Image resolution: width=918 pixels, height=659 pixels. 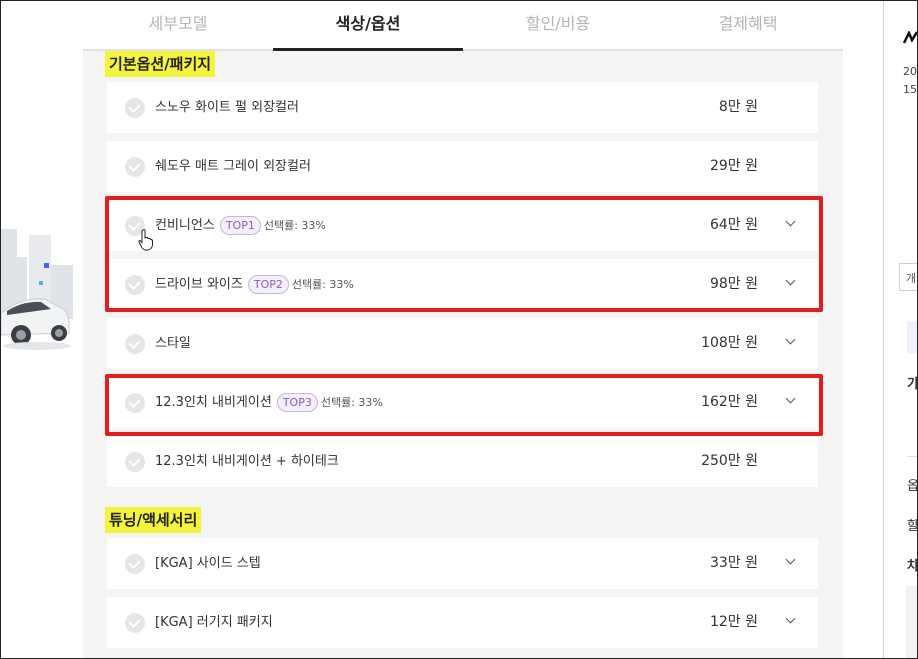 What do you see at coordinates (146, 242) in the screenshot?
I see `hand-cursor-icon` at bounding box center [146, 242].